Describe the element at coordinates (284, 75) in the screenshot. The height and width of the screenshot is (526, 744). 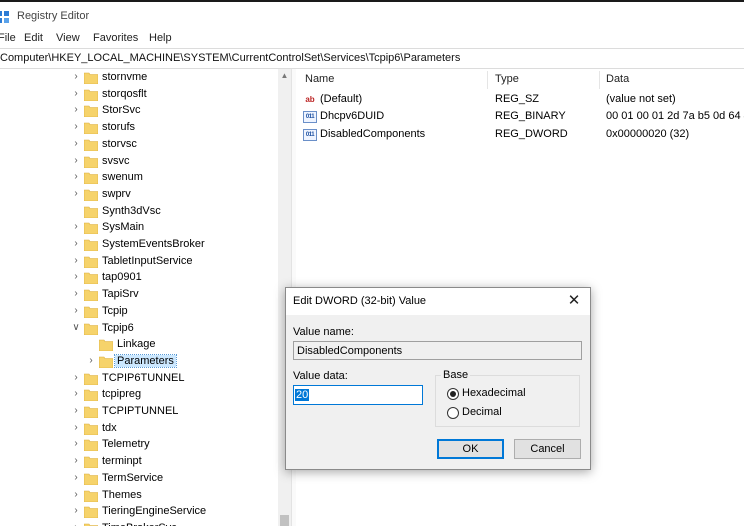
I see `scroll-up-arrow-icon: ▲` at that location.